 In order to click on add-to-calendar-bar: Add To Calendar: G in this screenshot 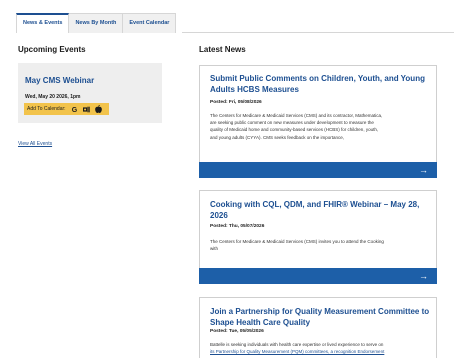, I will do `click(66, 109)`.